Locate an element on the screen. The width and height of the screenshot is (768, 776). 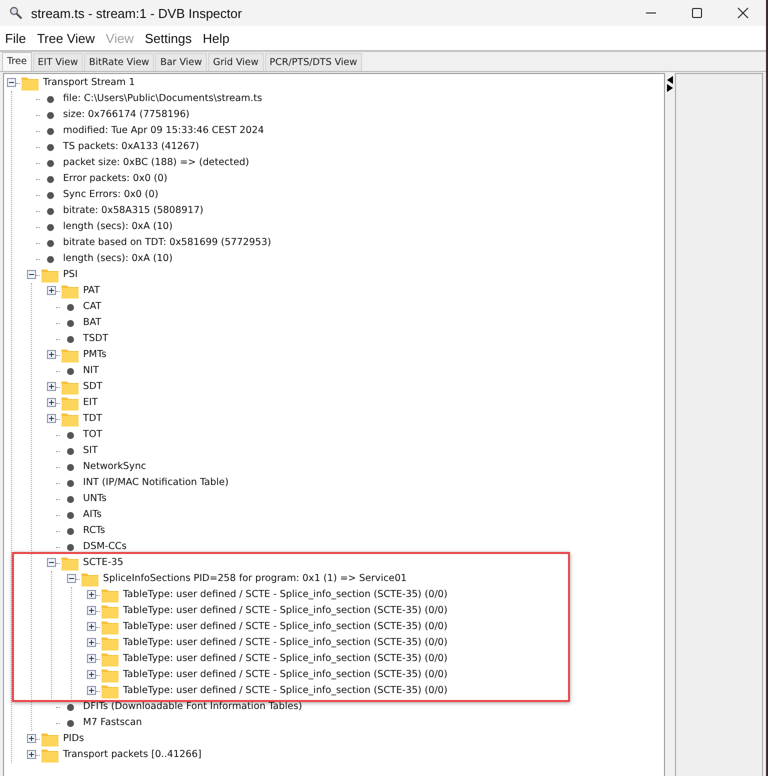
tab: BitRate View is located at coordinates (119, 62).